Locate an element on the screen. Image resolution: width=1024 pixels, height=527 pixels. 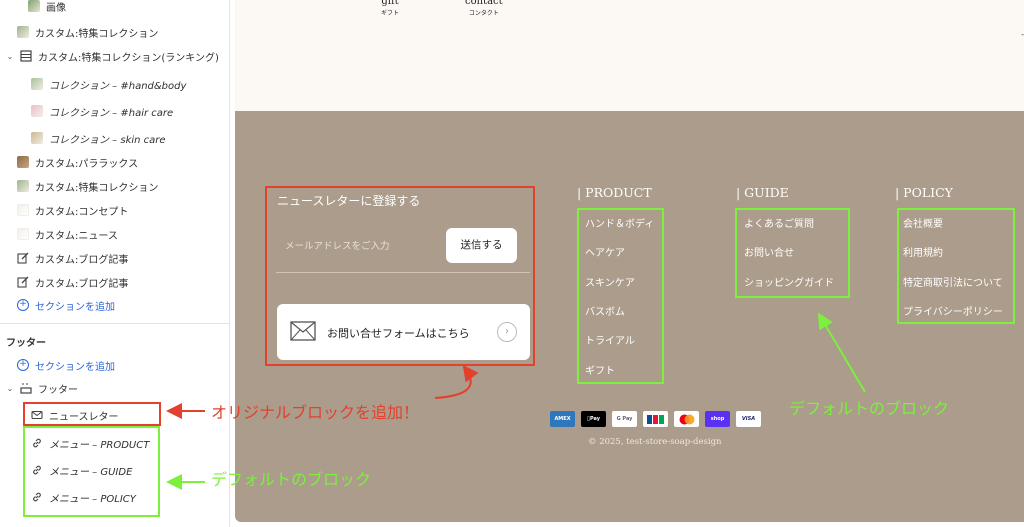
visa-icon: VISA is located at coordinates (748, 419).